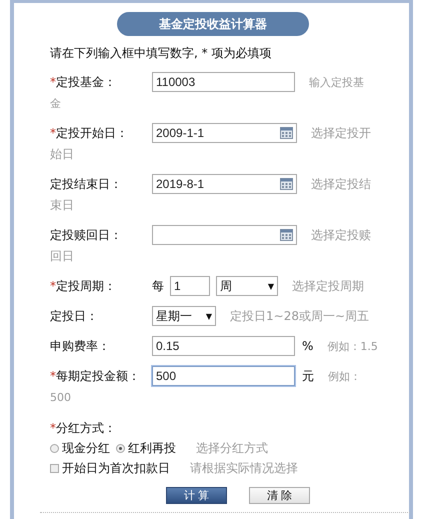 The height and width of the screenshot is (519, 421). What do you see at coordinates (308, 376) in the screenshot?
I see `unit-label: 元` at bounding box center [308, 376].